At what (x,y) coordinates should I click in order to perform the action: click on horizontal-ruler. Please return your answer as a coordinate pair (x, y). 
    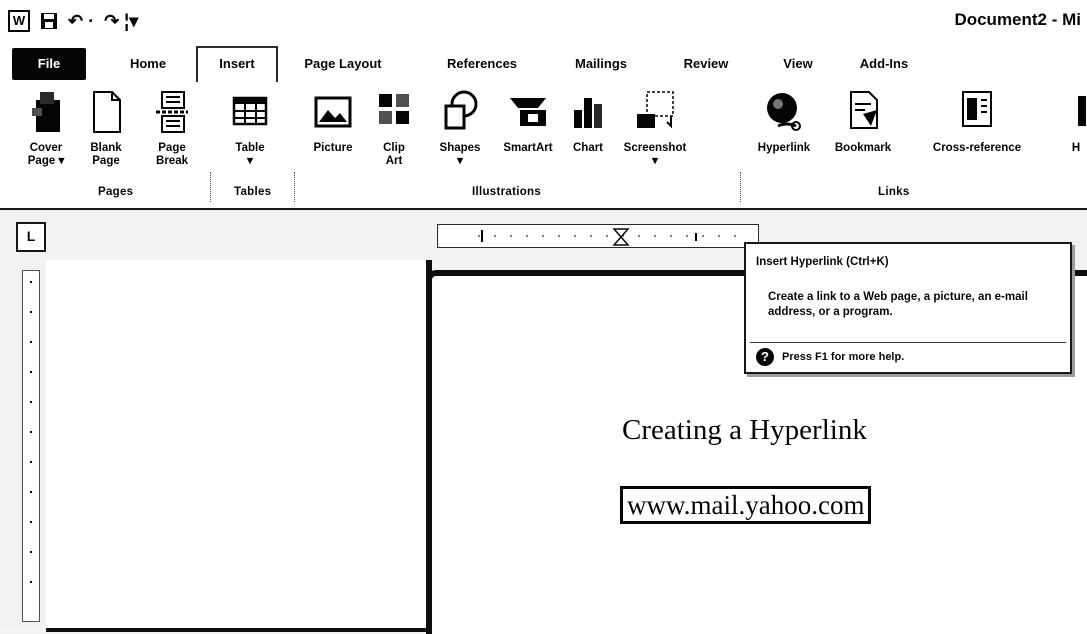
    Looking at the image, I should click on (598, 236).